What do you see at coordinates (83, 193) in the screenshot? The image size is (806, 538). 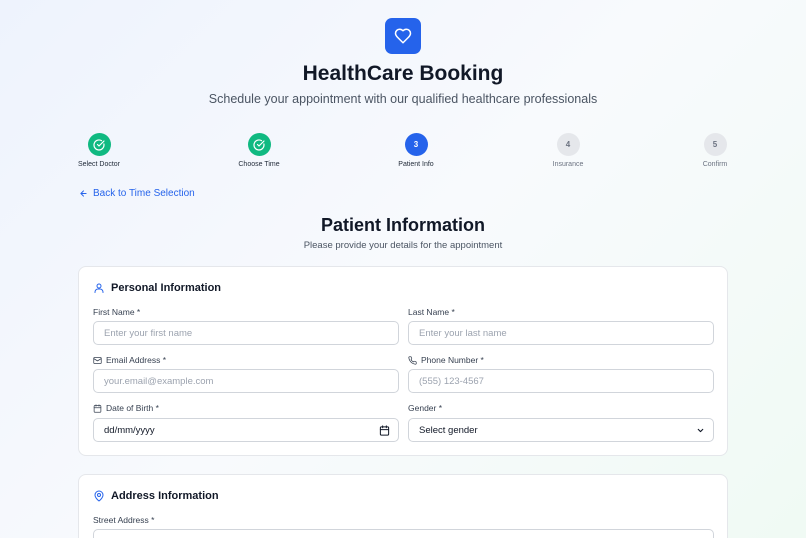 I see `arrow-left-icon` at bounding box center [83, 193].